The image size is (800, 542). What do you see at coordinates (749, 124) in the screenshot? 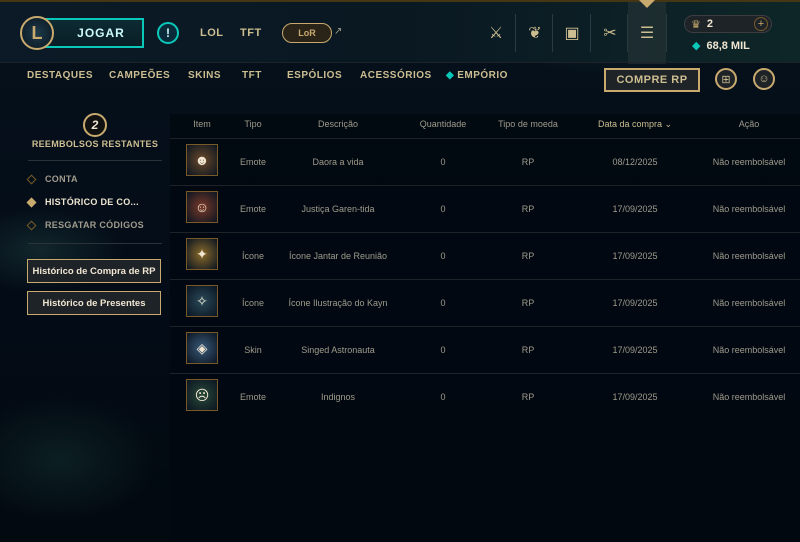
I see `header-acao: Ação` at bounding box center [749, 124].